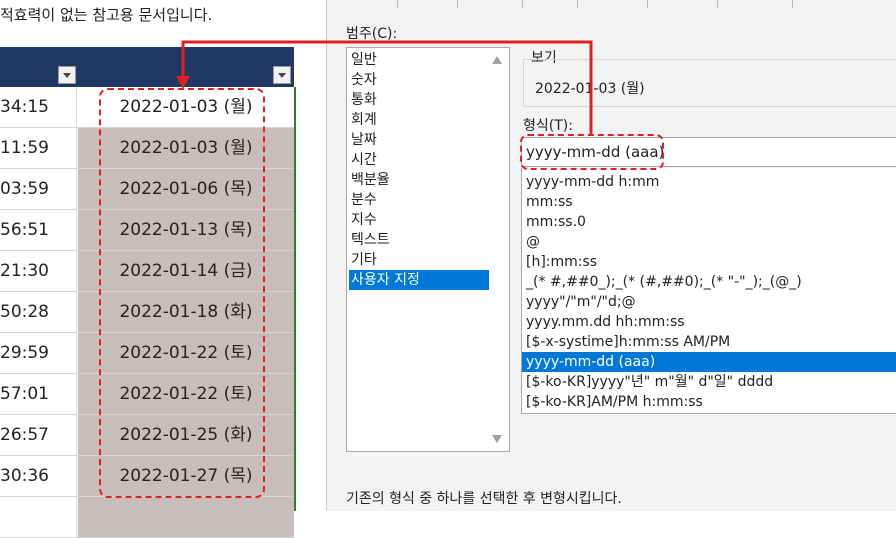 The height and width of the screenshot is (538, 896). I want to click on dialog-tabs, so click(611, 4).